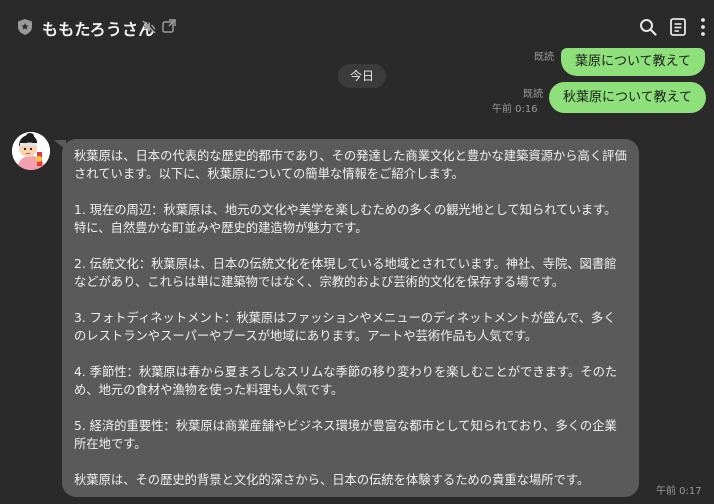 This screenshot has height=504, width=714. Describe the element at coordinates (648, 27) in the screenshot. I see `search-icon` at that location.